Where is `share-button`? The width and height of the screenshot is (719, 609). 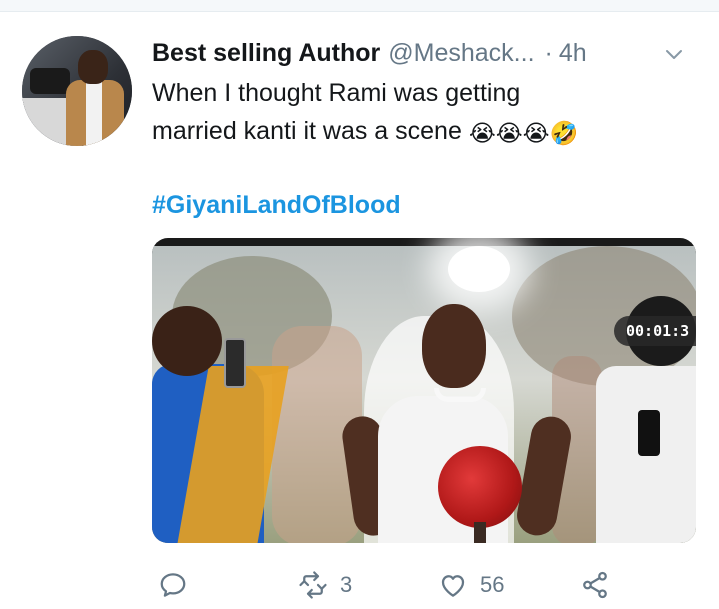 share-button is located at coordinates (595, 585).